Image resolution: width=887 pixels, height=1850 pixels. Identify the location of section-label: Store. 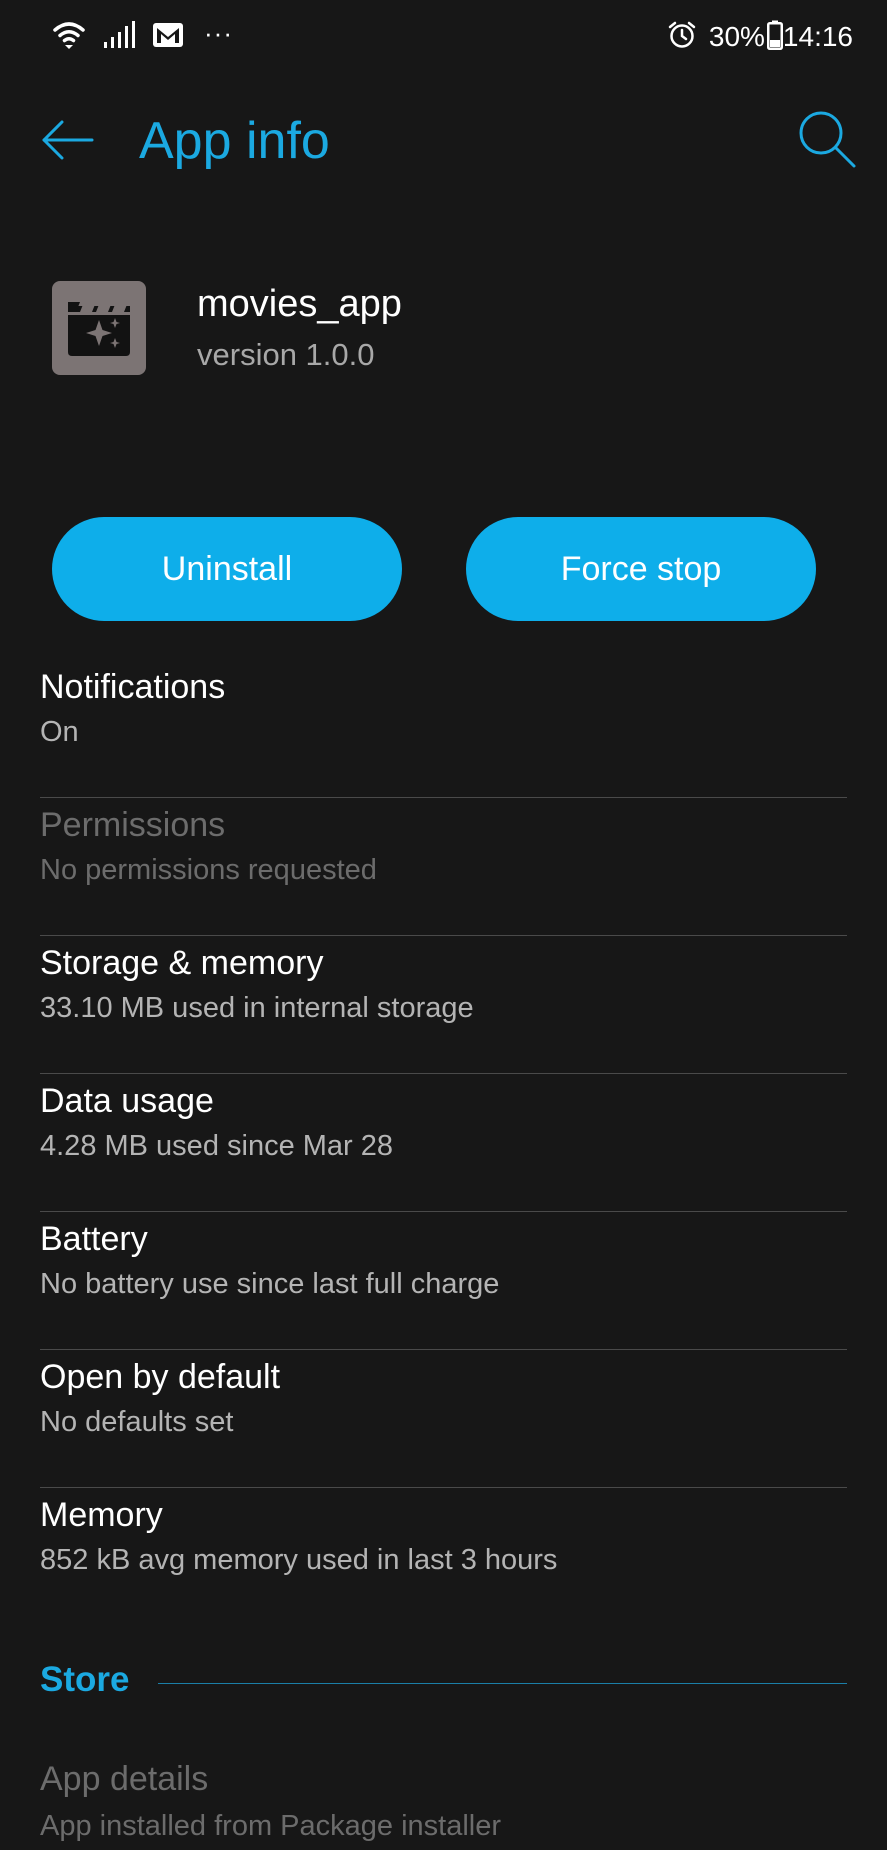
(85, 1679).